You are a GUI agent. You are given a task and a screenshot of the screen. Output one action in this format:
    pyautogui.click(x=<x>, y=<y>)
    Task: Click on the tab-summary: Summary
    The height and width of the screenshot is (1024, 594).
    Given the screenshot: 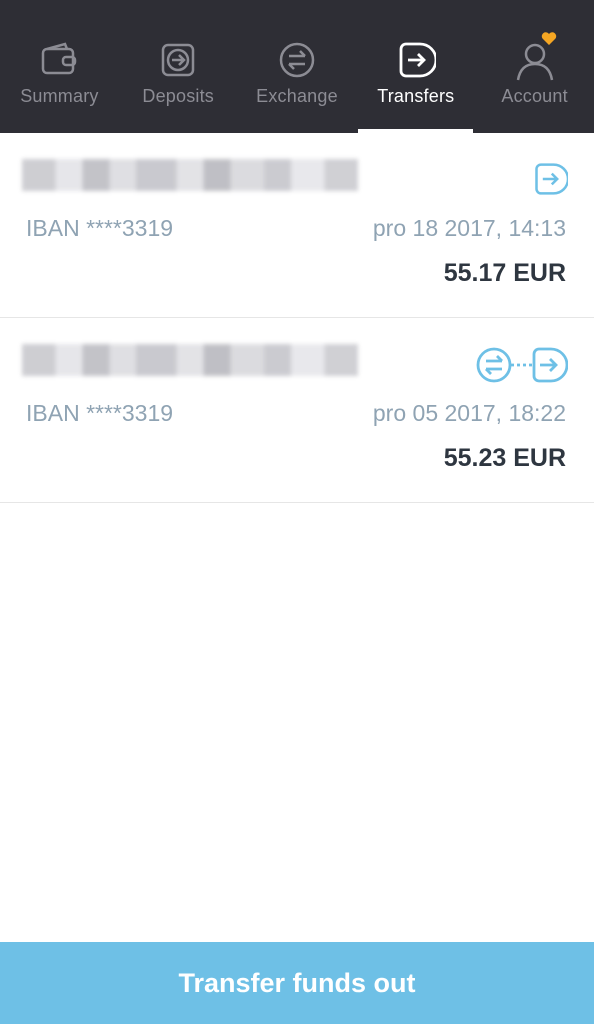 What is the action you would take?
    pyautogui.click(x=59, y=66)
    